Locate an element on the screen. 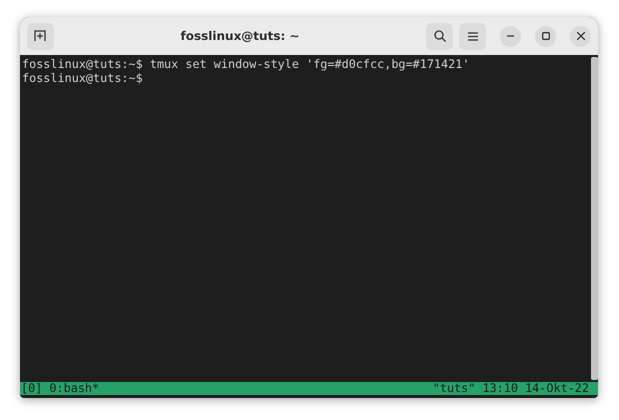 The height and width of the screenshot is (420, 619). new-tab-button is located at coordinates (40, 36).